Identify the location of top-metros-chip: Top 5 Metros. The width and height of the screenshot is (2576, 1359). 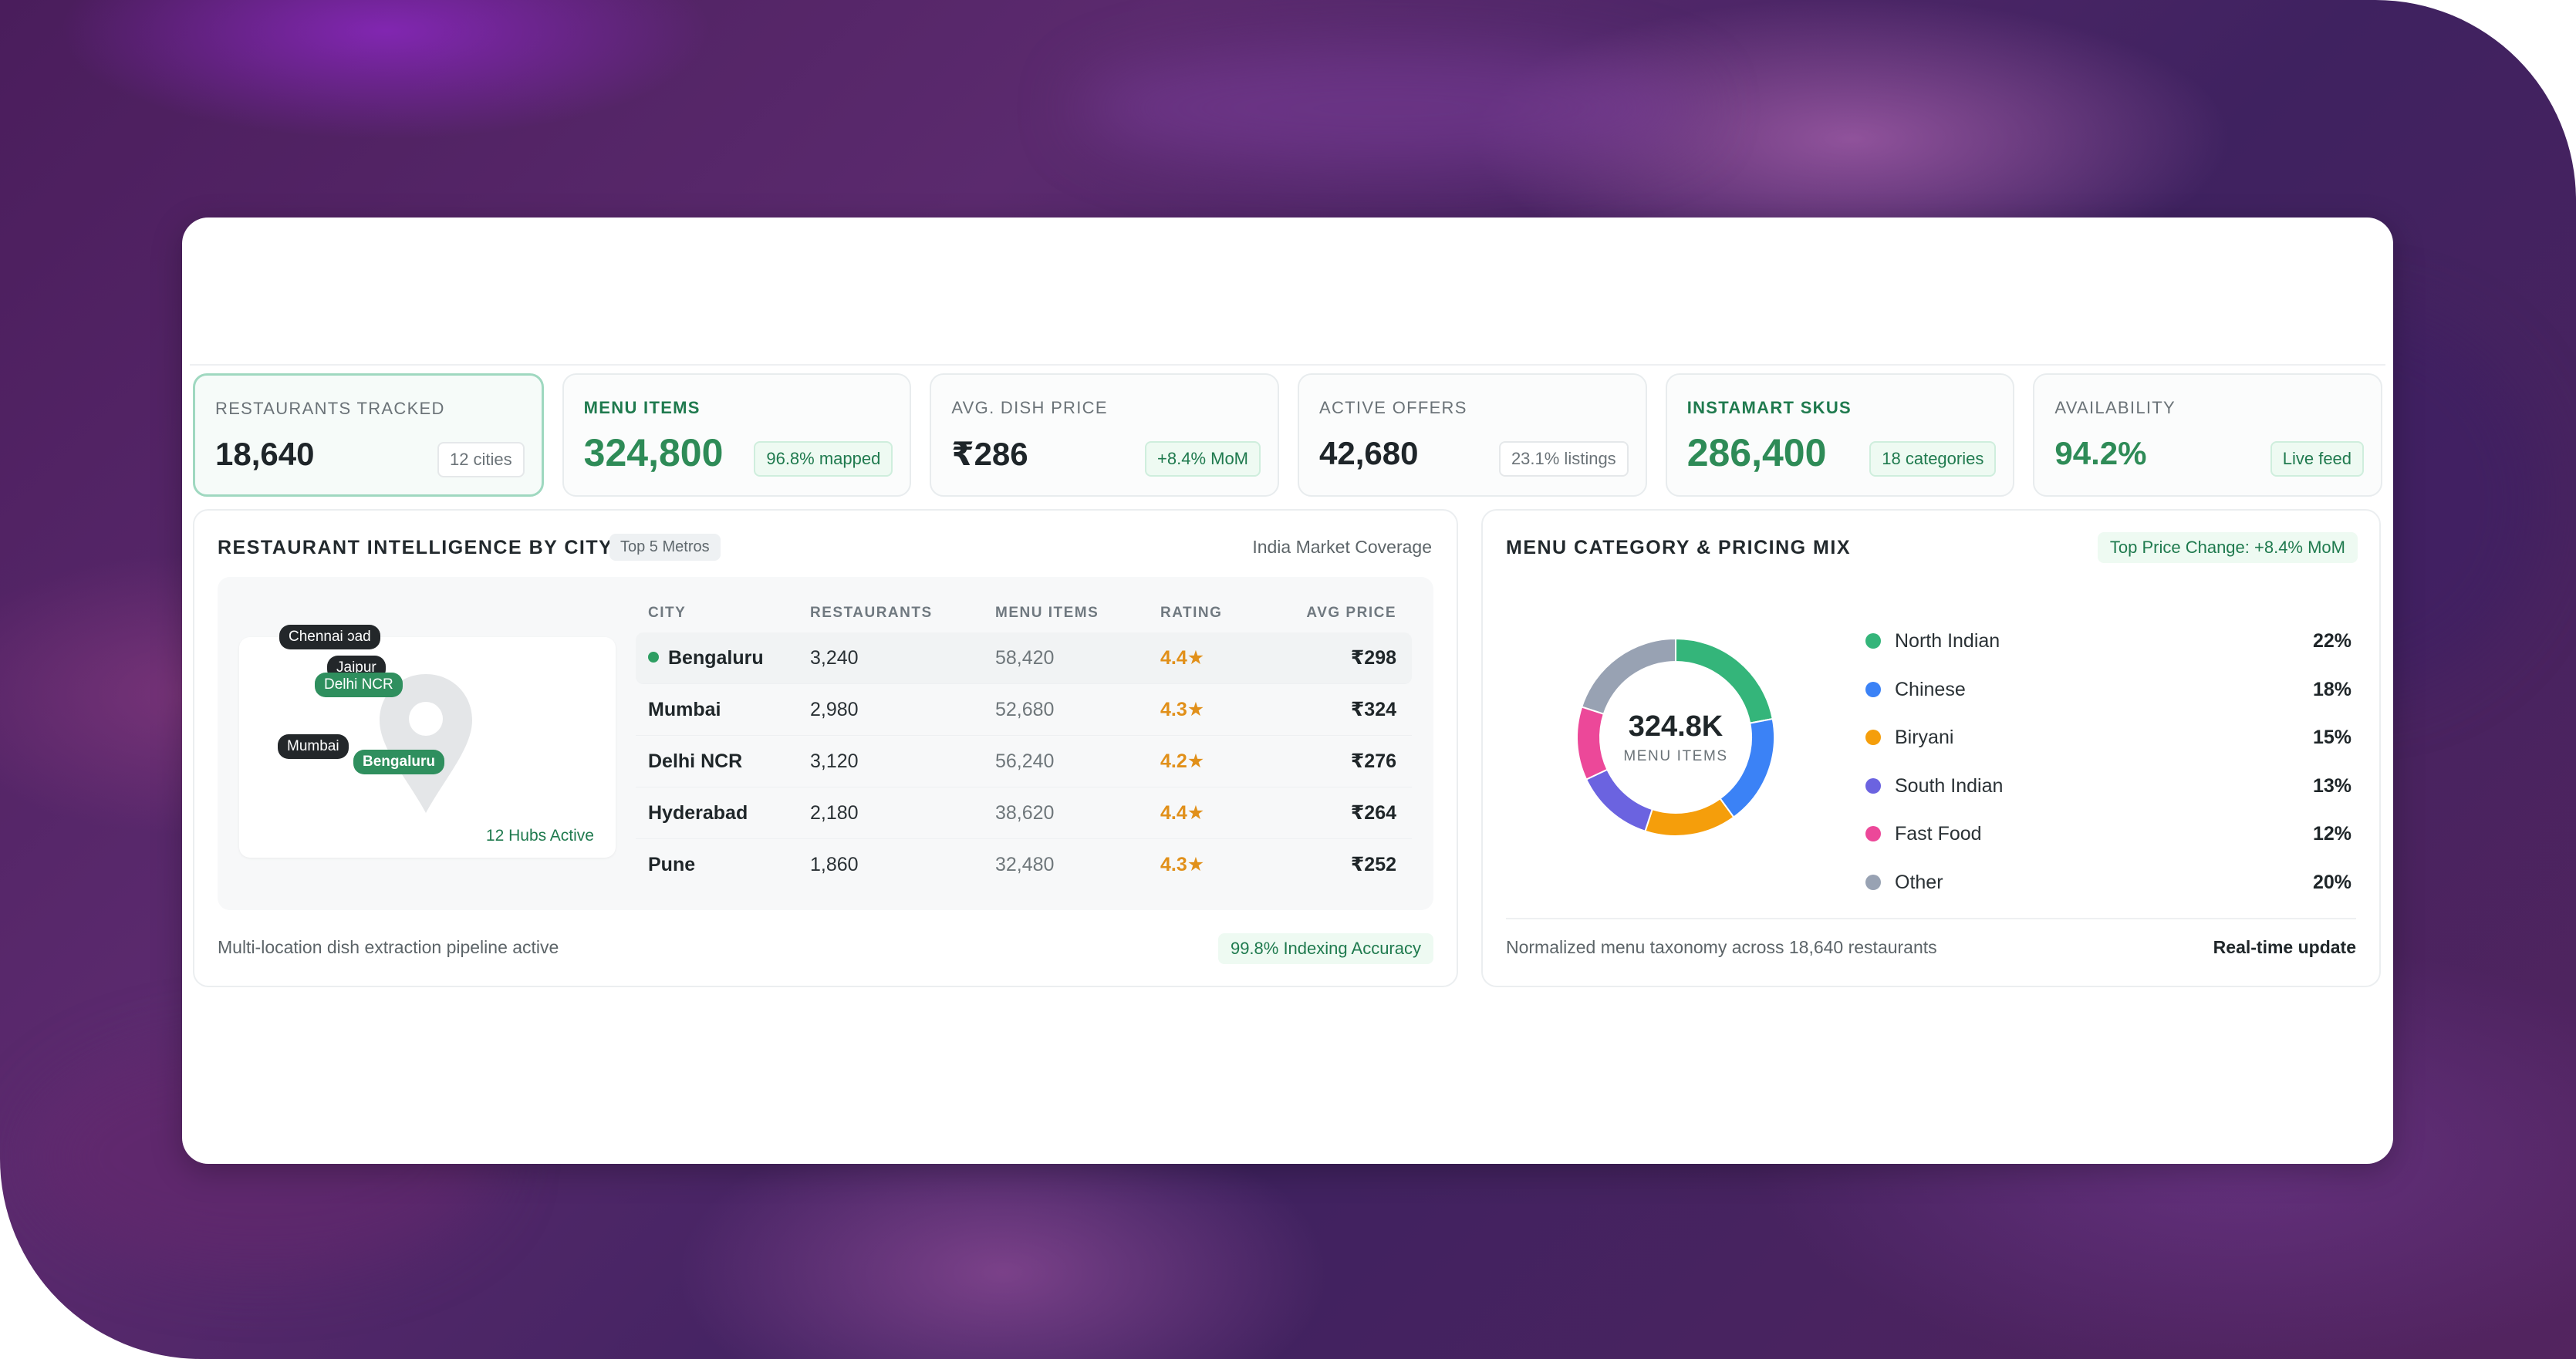
(665, 547).